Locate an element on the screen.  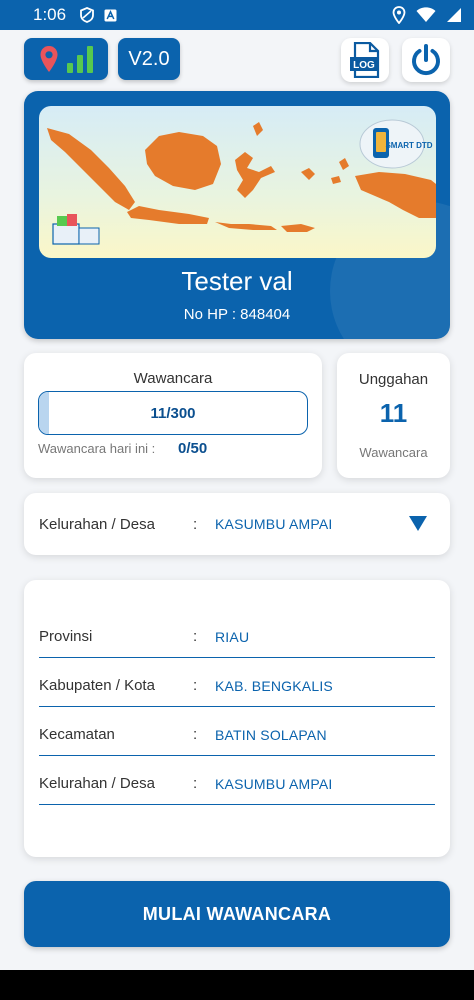
status-system-icons is located at coordinates (427, 15).